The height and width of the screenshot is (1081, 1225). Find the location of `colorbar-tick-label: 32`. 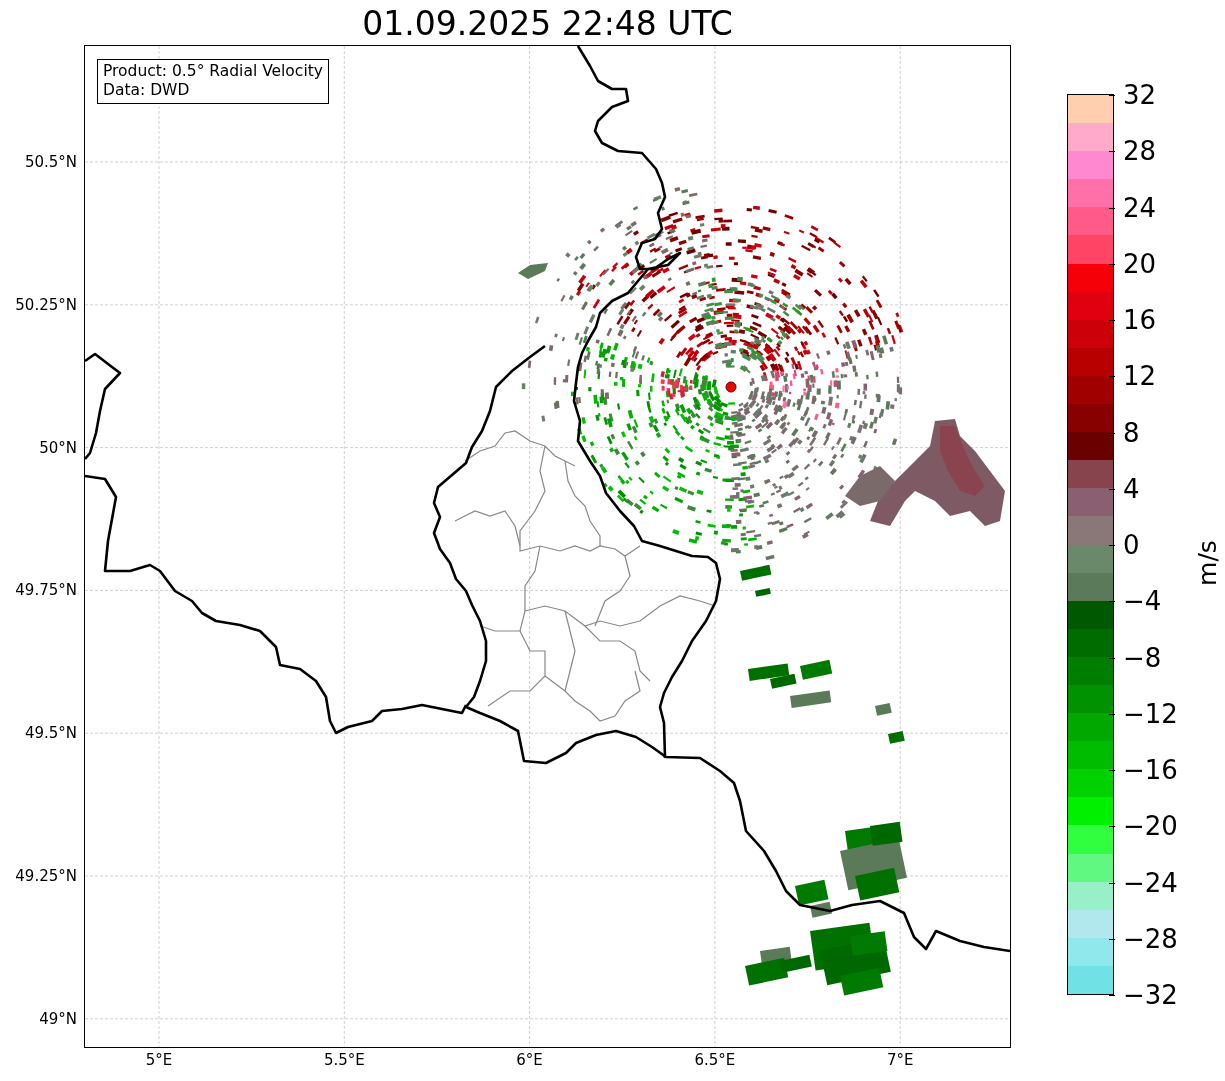

colorbar-tick-label: 32 is located at coordinates (1140, 95).